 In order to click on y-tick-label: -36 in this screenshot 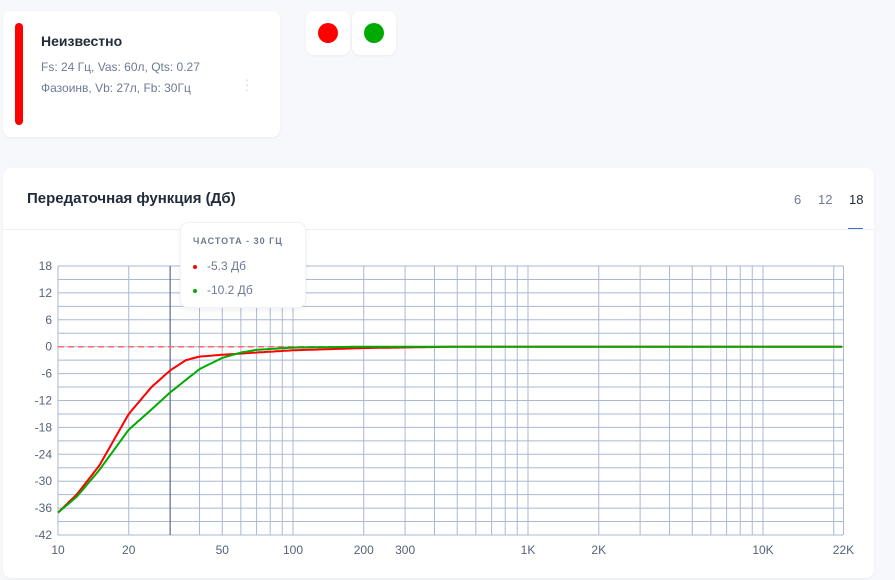, I will do `click(44, 508)`.